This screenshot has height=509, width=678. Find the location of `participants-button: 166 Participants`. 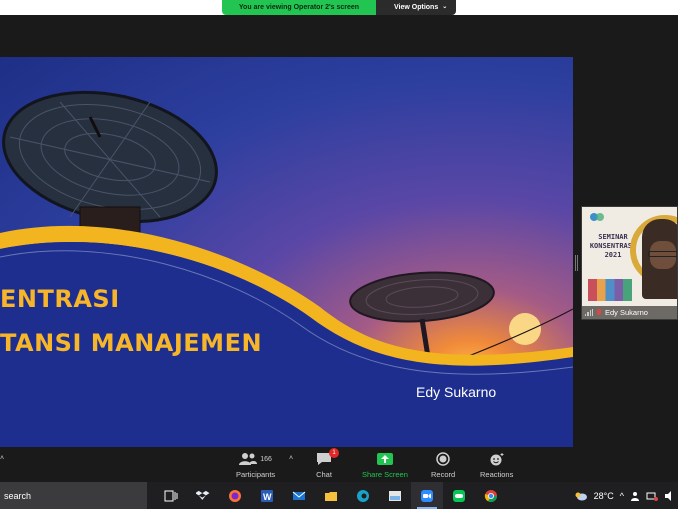

participants-button: 166 Participants is located at coordinates (255, 465).